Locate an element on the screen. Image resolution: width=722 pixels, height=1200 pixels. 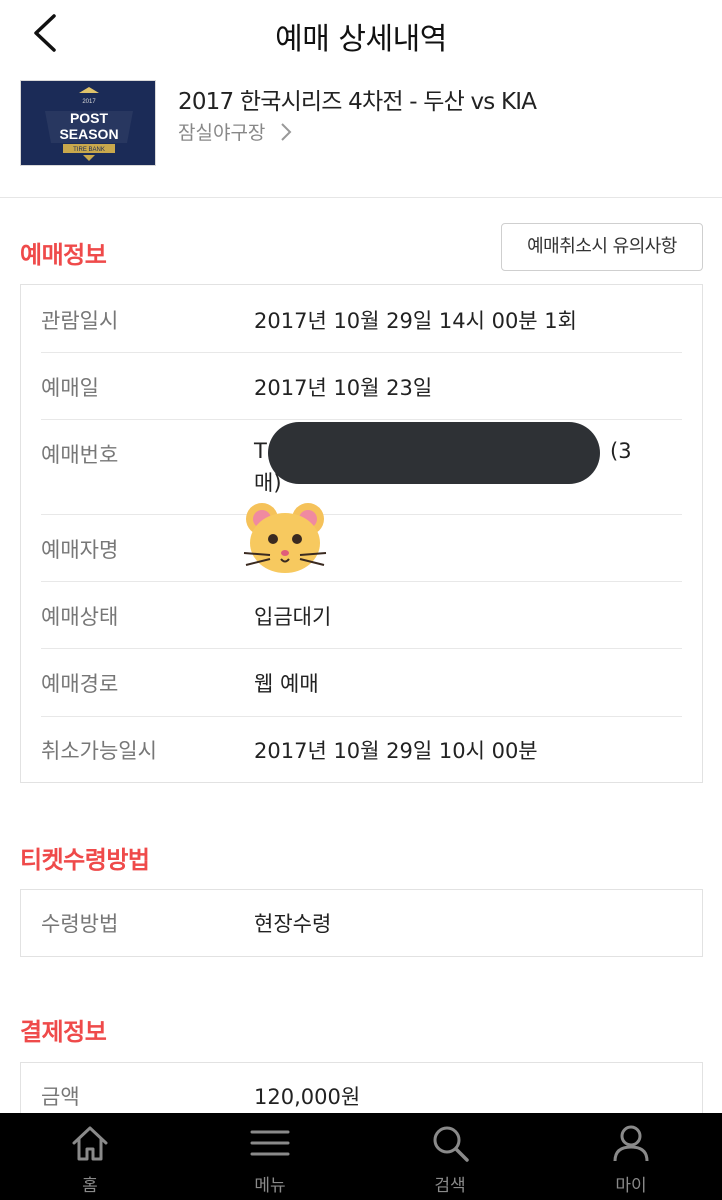
row-value: 2017년 10월 23일 is located at coordinates (343, 388).